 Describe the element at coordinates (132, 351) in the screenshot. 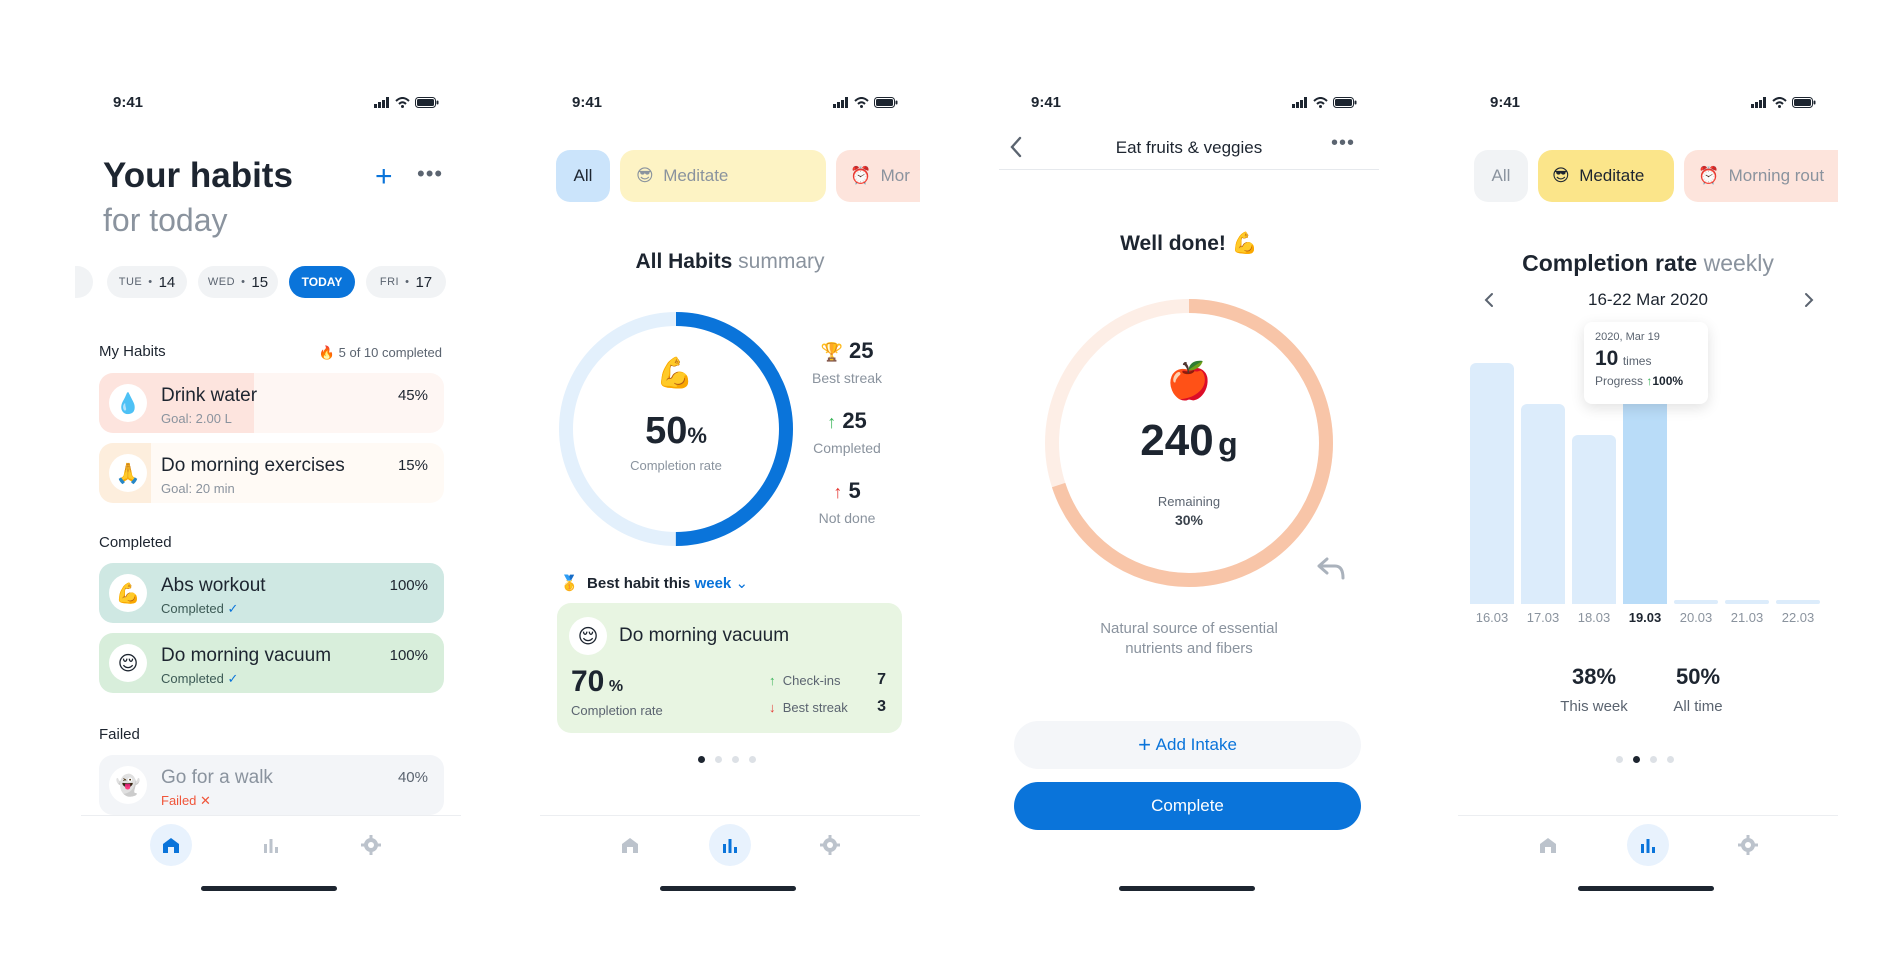

I see `my-habits-label: My Habits` at that location.